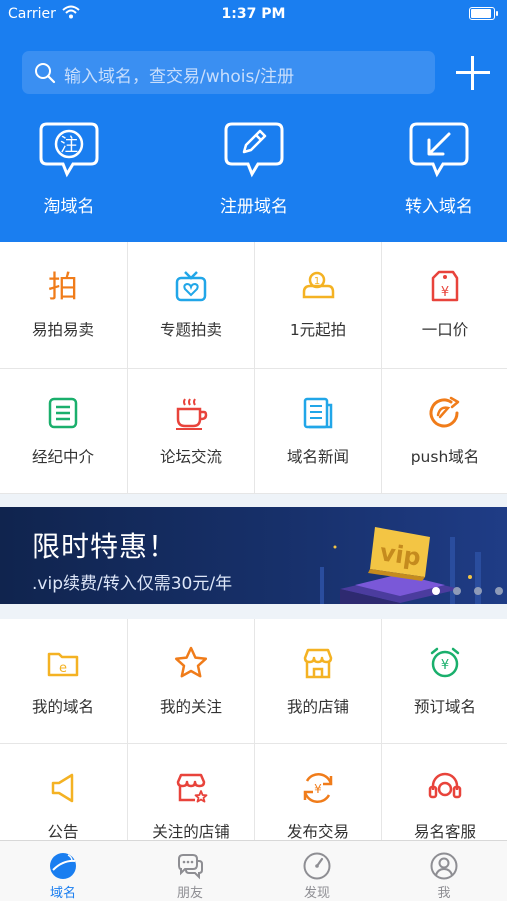 The image size is (507, 901). I want to click on my-item-label: 我的店铺, so click(317, 707).